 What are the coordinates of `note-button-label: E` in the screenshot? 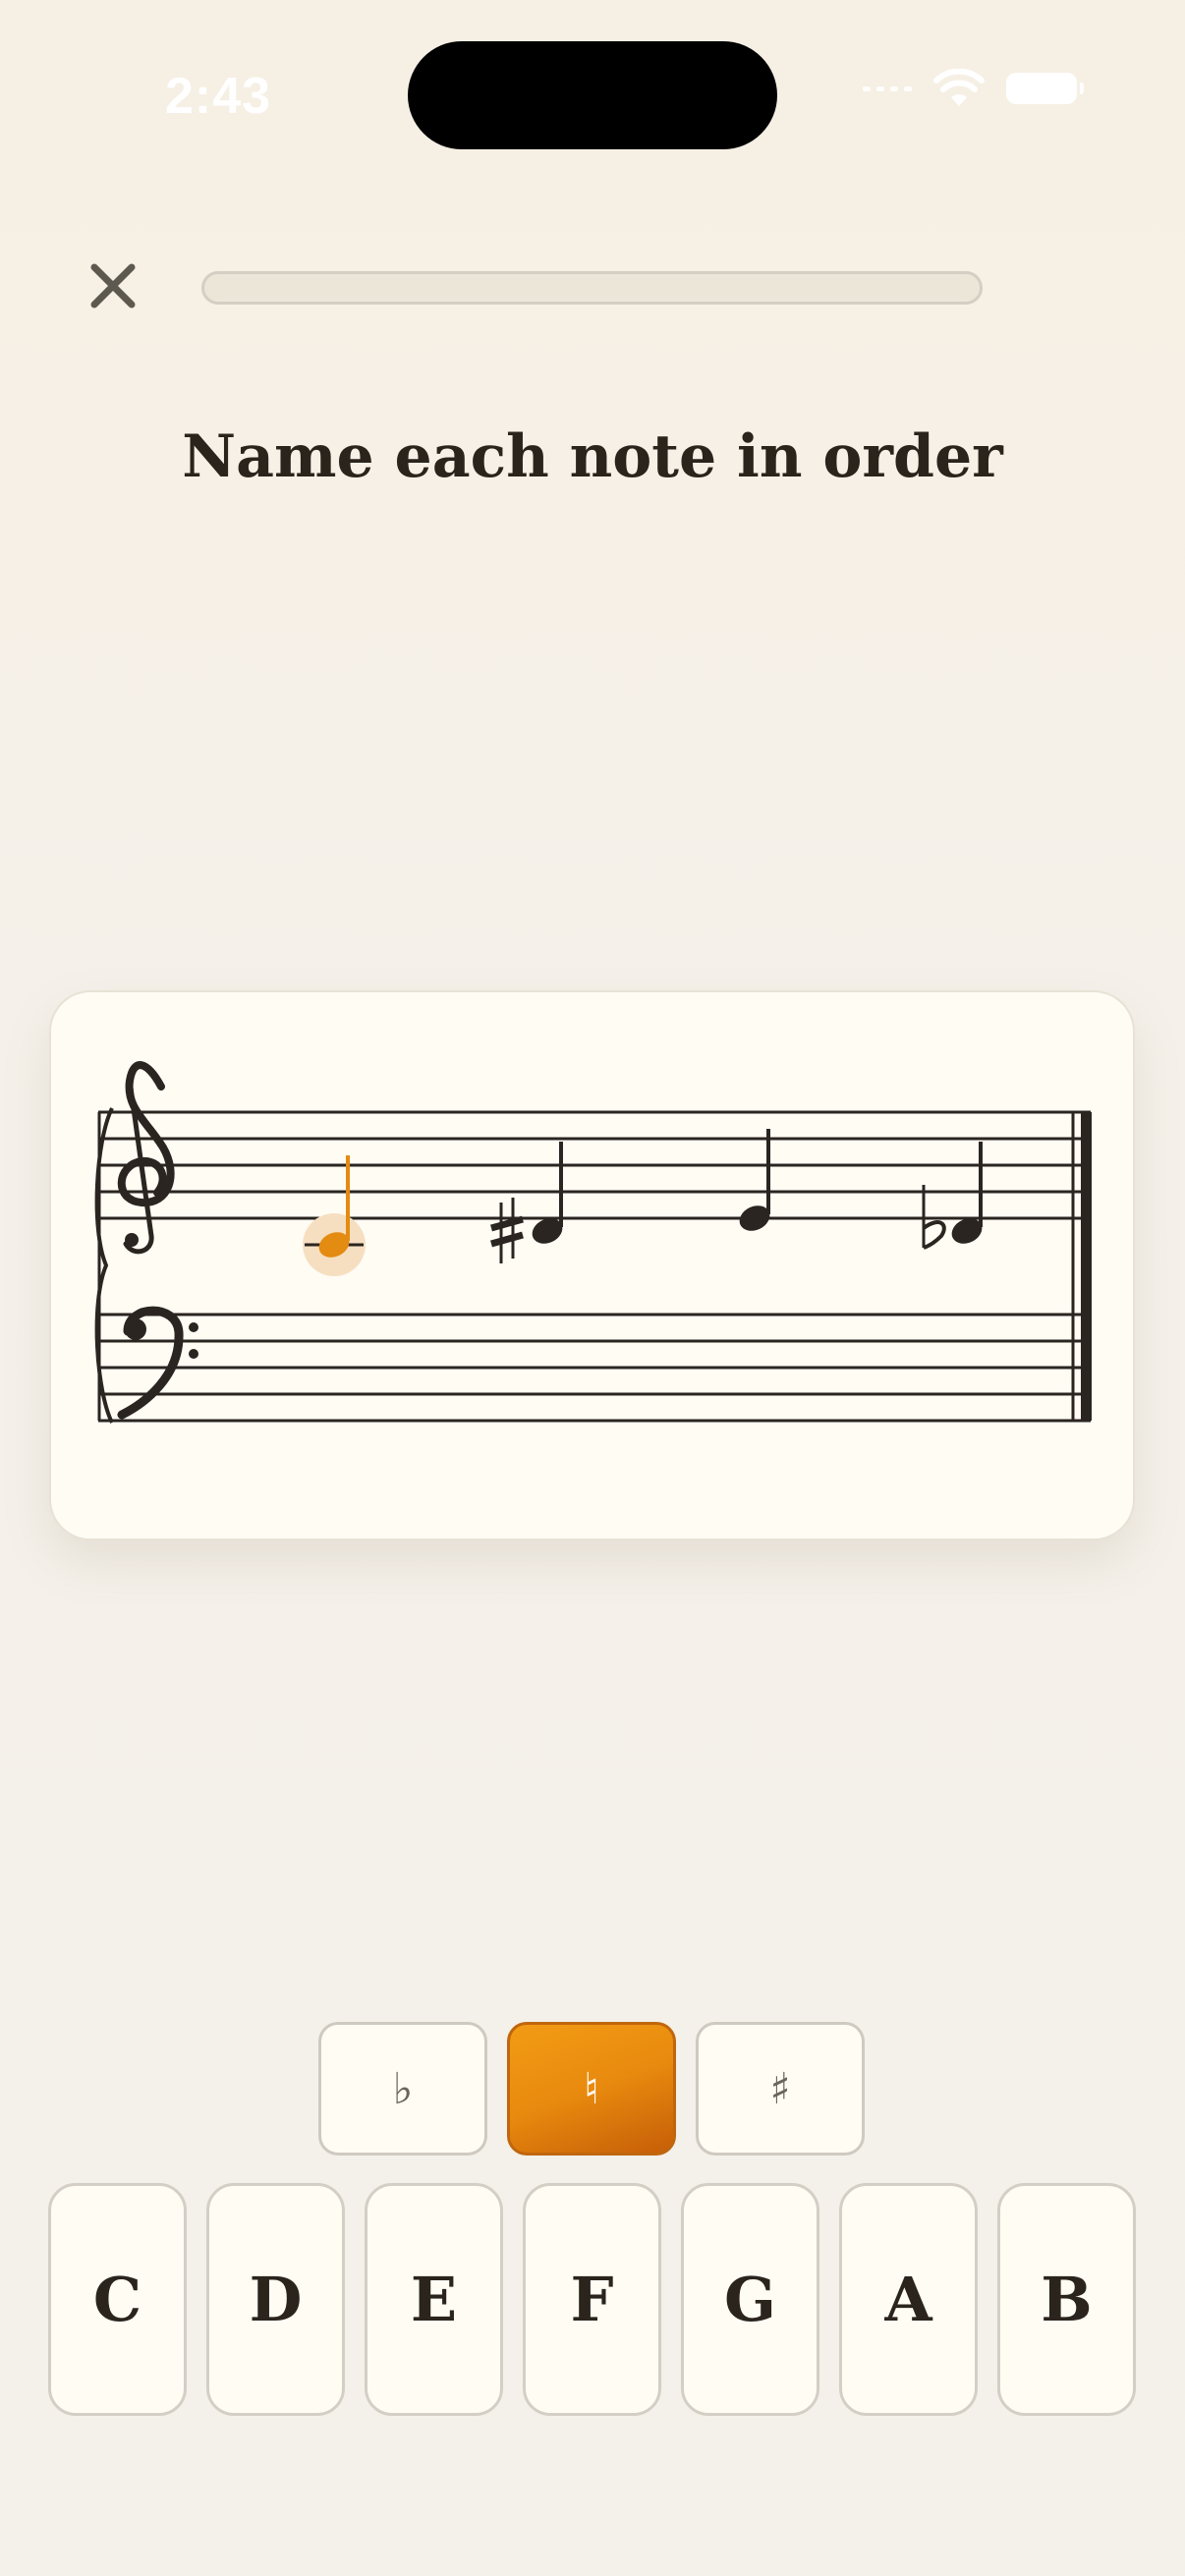 It's located at (434, 2299).